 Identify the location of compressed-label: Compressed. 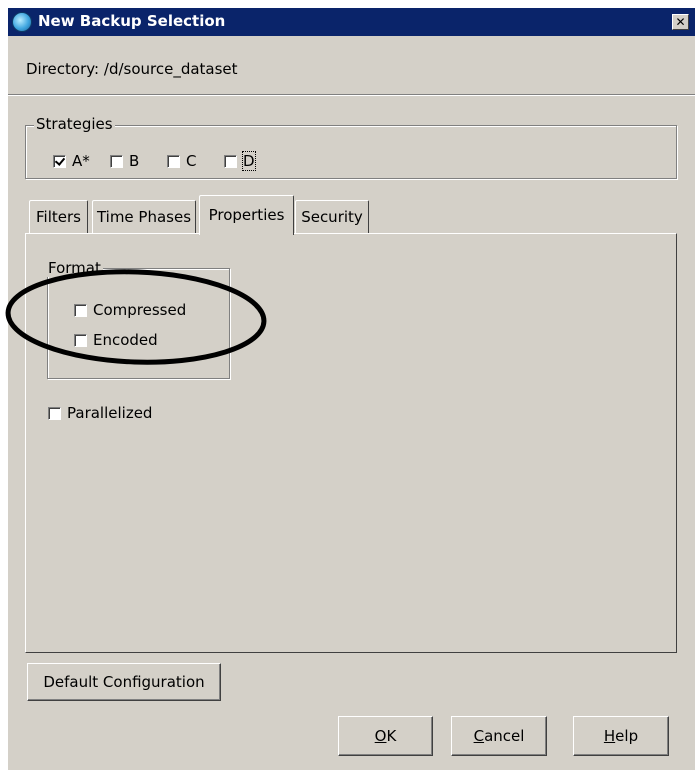
(140, 310).